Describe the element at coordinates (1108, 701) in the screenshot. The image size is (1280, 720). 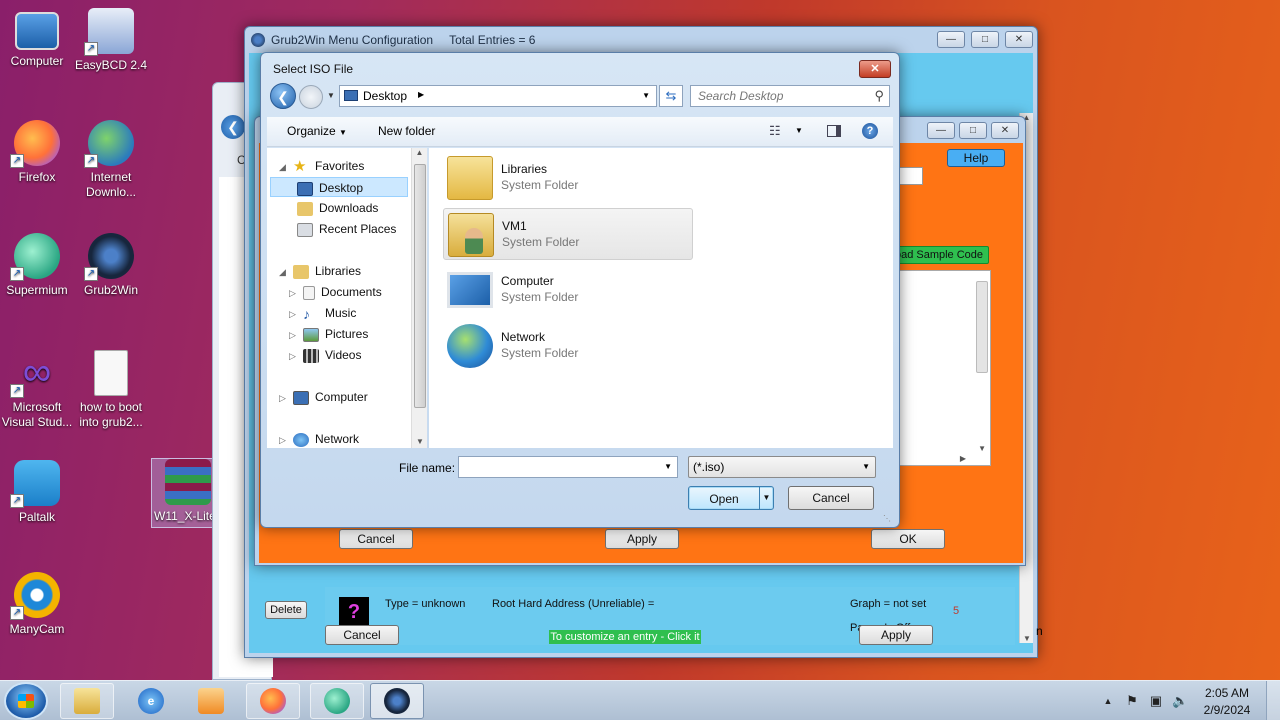
I see `show-hidden-icons-icon: ▲` at that location.